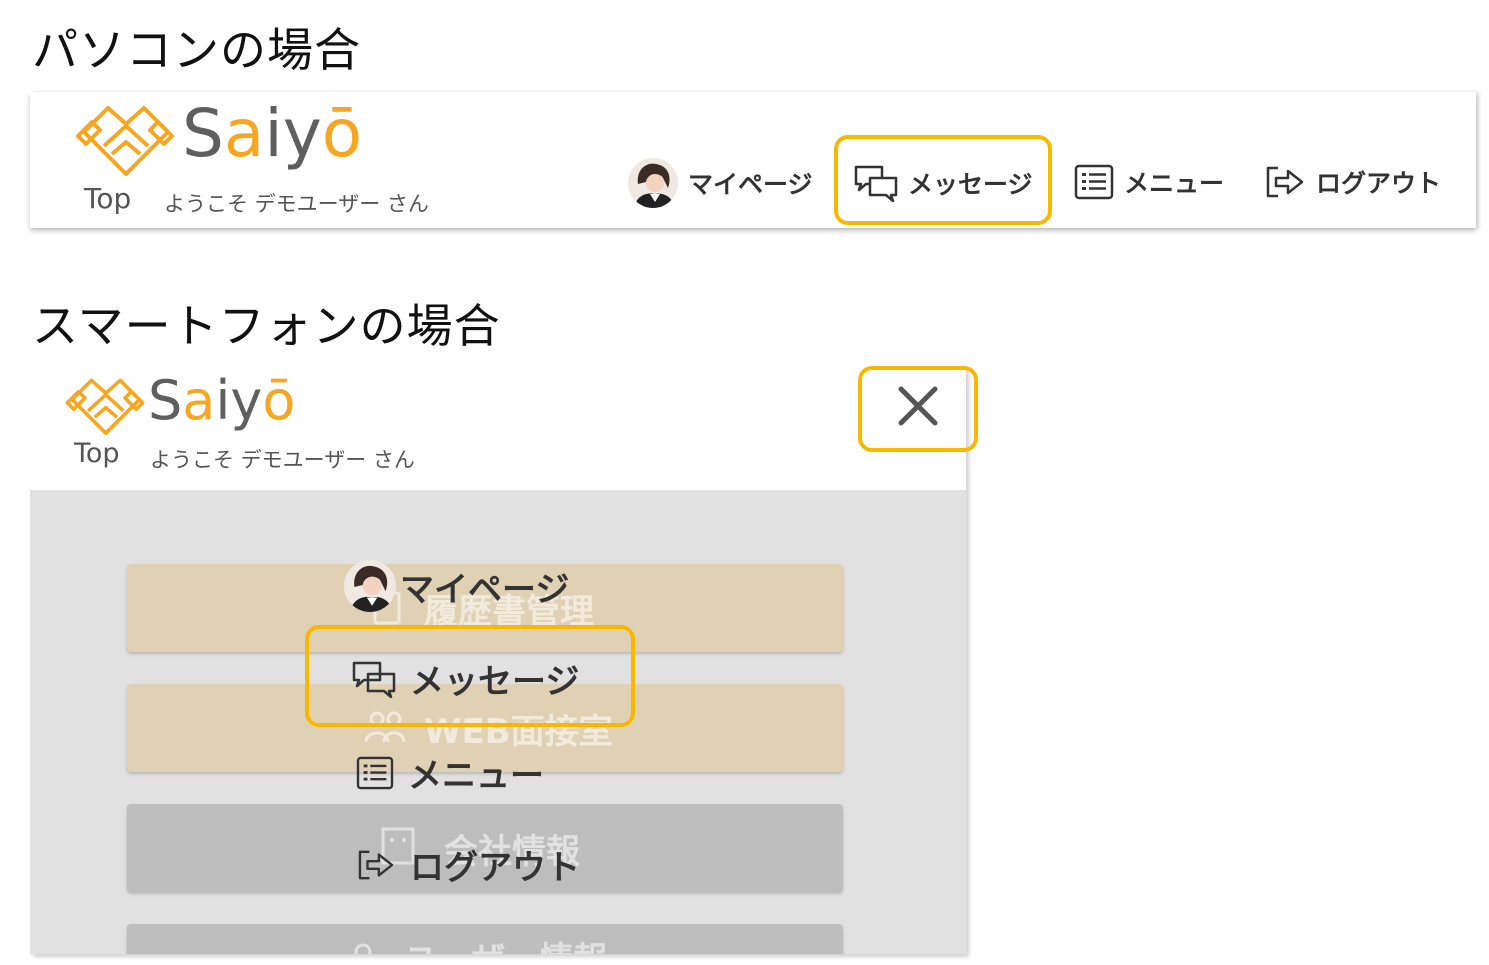  I want to click on nav-menu-label: メニュー, so click(1174, 183).